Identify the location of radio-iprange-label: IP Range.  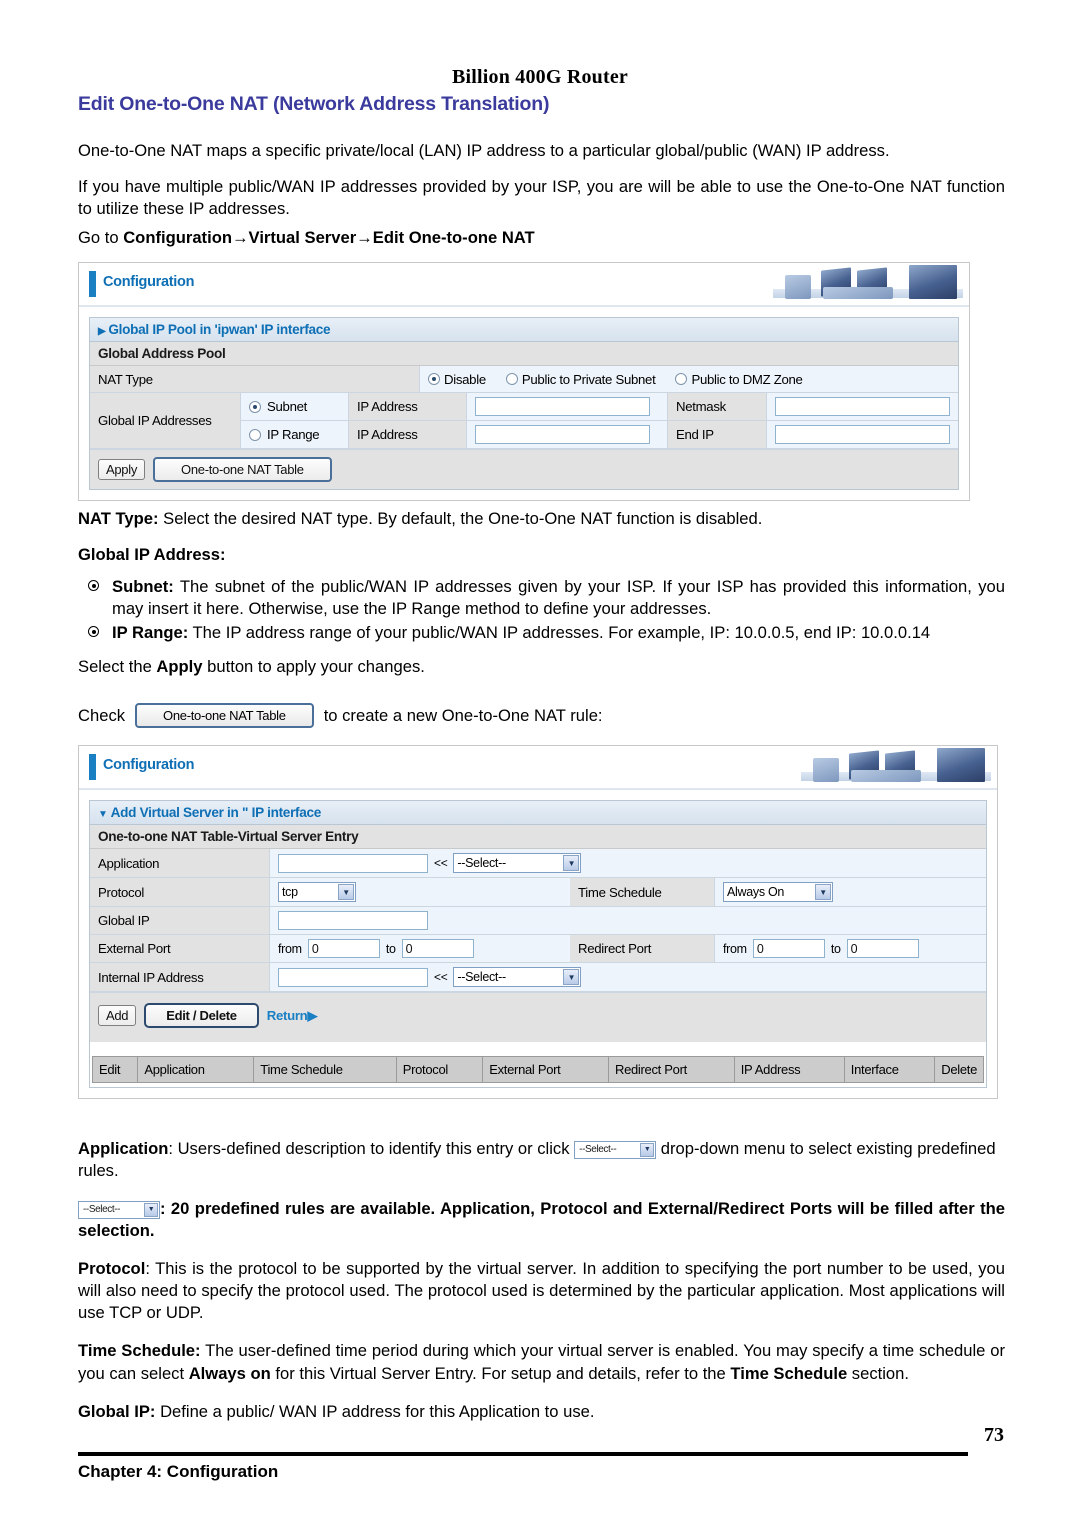
(293, 434).